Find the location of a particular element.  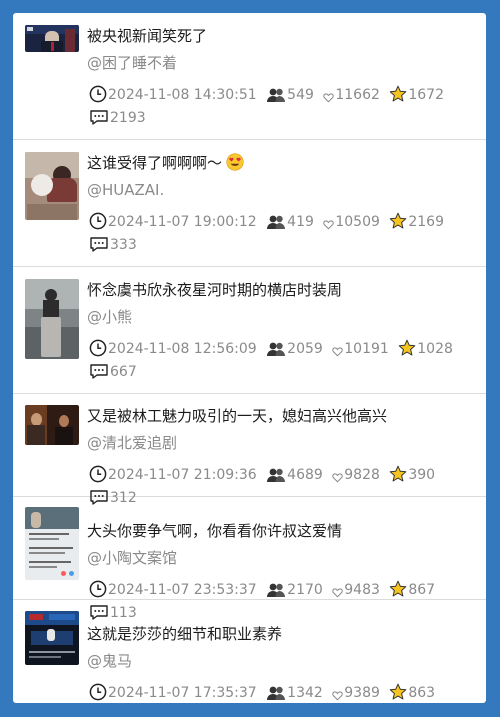

video-title: 怀念虞书欣永夜星河时期的横店时装周 is located at coordinates (214, 290).